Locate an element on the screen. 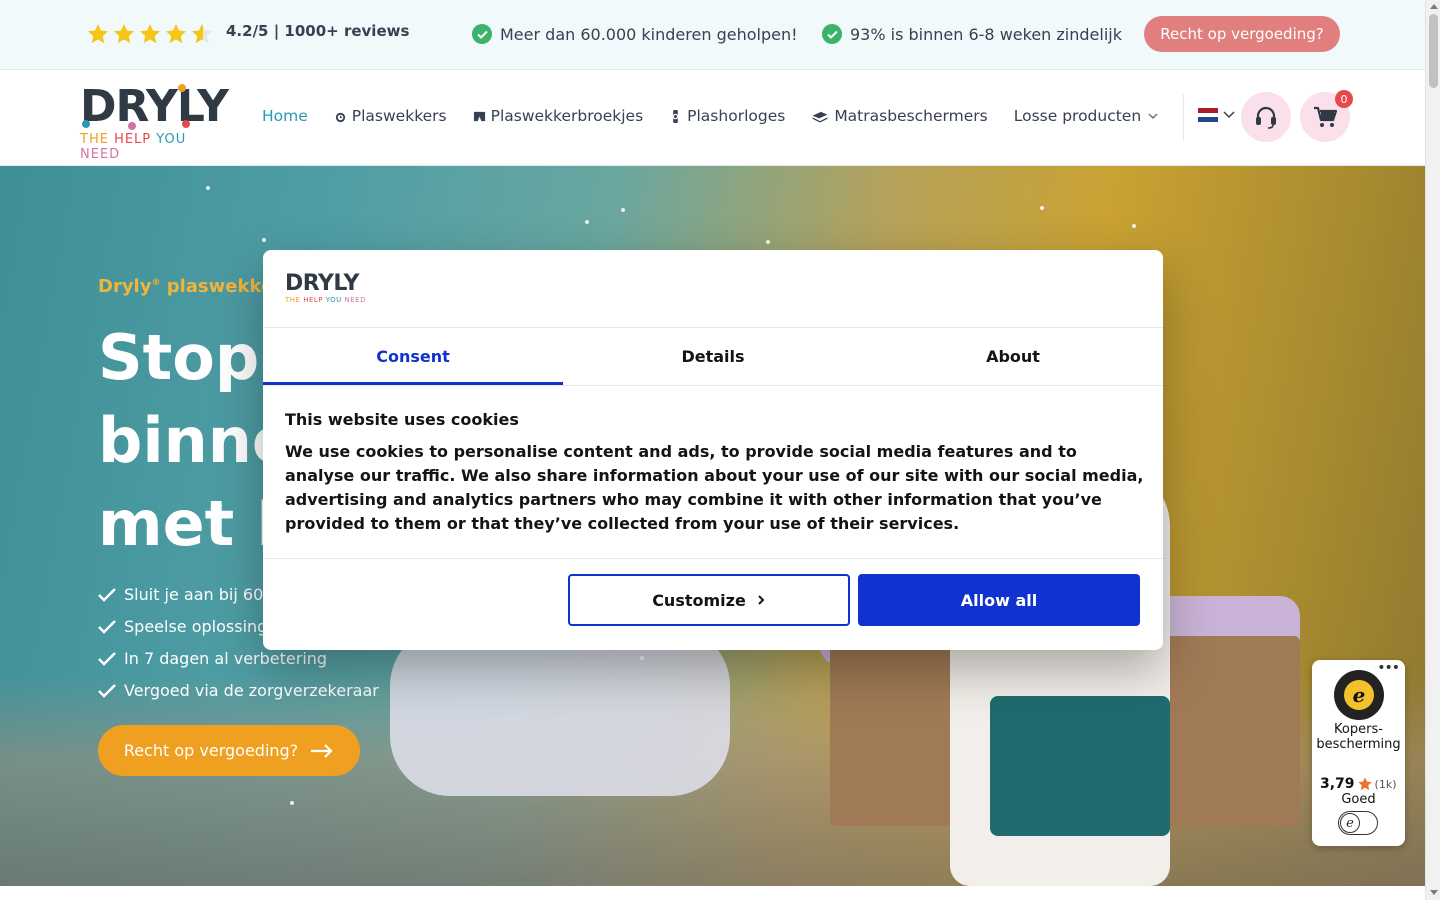 The width and height of the screenshot is (1440, 900). nav-plashorloges: Plashorloges is located at coordinates (727, 116).